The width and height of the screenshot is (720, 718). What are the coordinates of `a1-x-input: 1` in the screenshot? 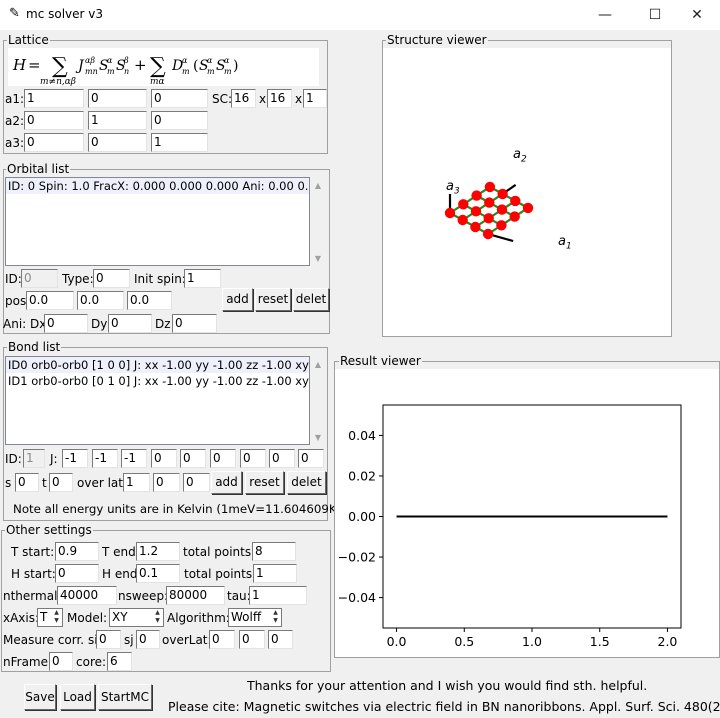 It's located at (54, 98).